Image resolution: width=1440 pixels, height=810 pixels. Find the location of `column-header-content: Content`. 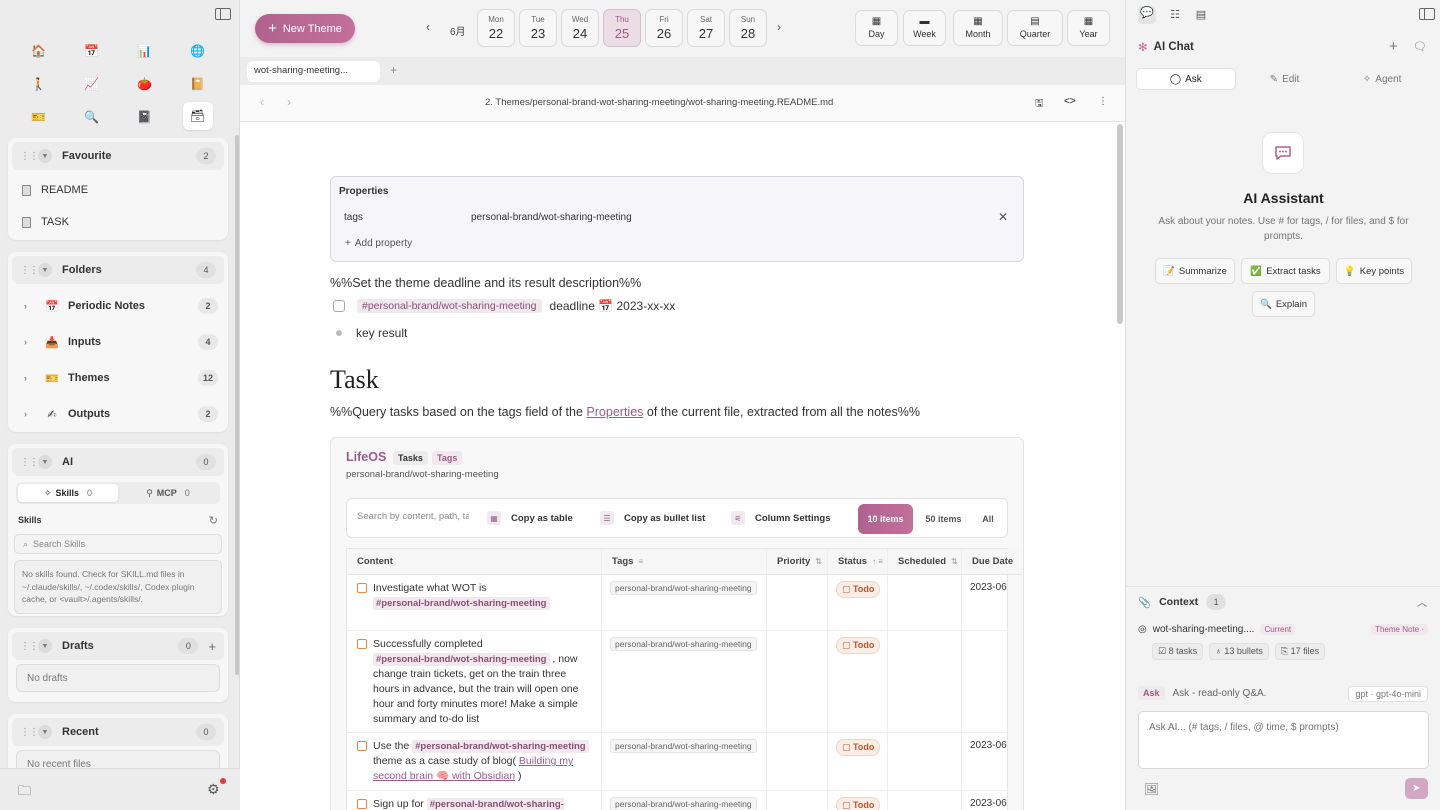

column-header-content: Content is located at coordinates (474, 562).